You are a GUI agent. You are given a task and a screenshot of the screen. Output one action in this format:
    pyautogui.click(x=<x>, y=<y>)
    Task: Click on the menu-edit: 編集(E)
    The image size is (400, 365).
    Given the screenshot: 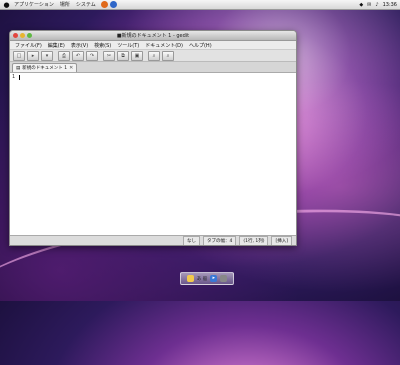 What is the action you would take?
    pyautogui.click(x=56, y=45)
    